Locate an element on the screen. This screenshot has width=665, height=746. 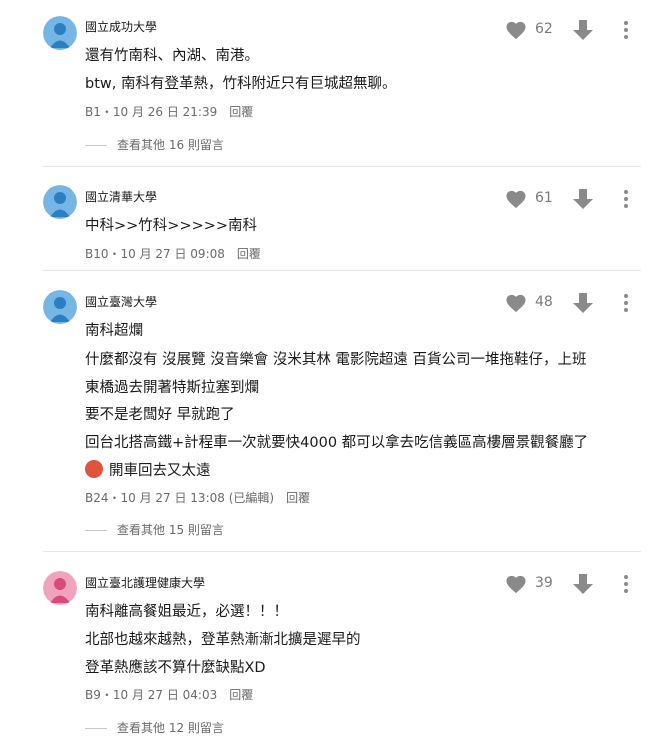
view-more-label: 查看其他 15 則留言 is located at coordinates (170, 530).